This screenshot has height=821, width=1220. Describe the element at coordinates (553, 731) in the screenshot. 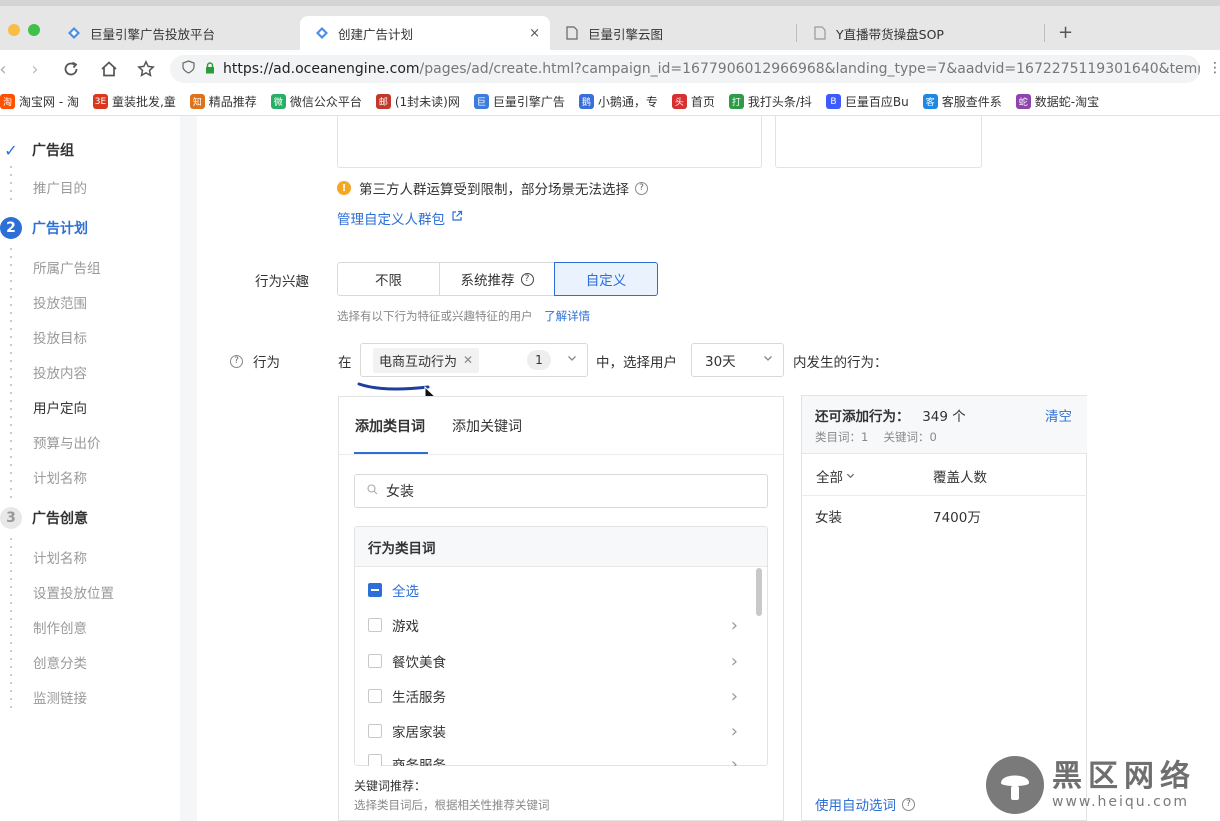

I see `category-item: 家居家装 ›` at that location.